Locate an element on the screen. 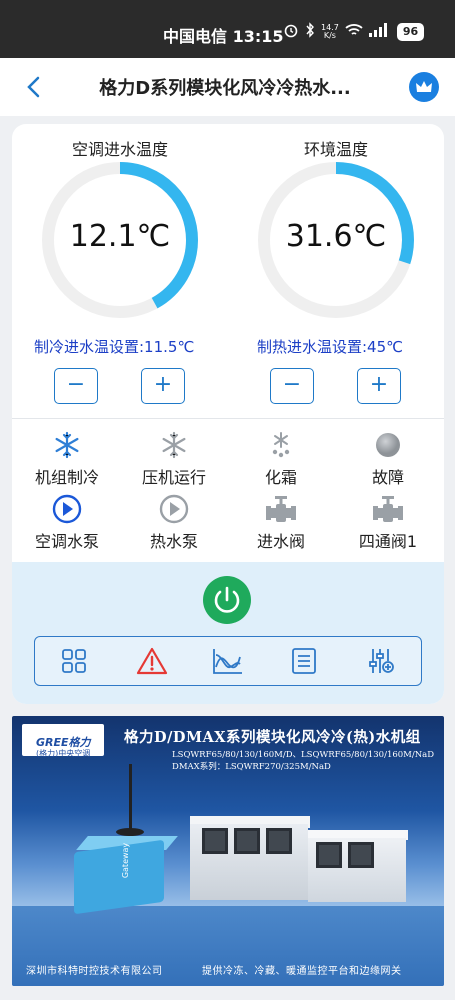  status-hot-water-pump: 热水泵 is located at coordinates (174, 523).